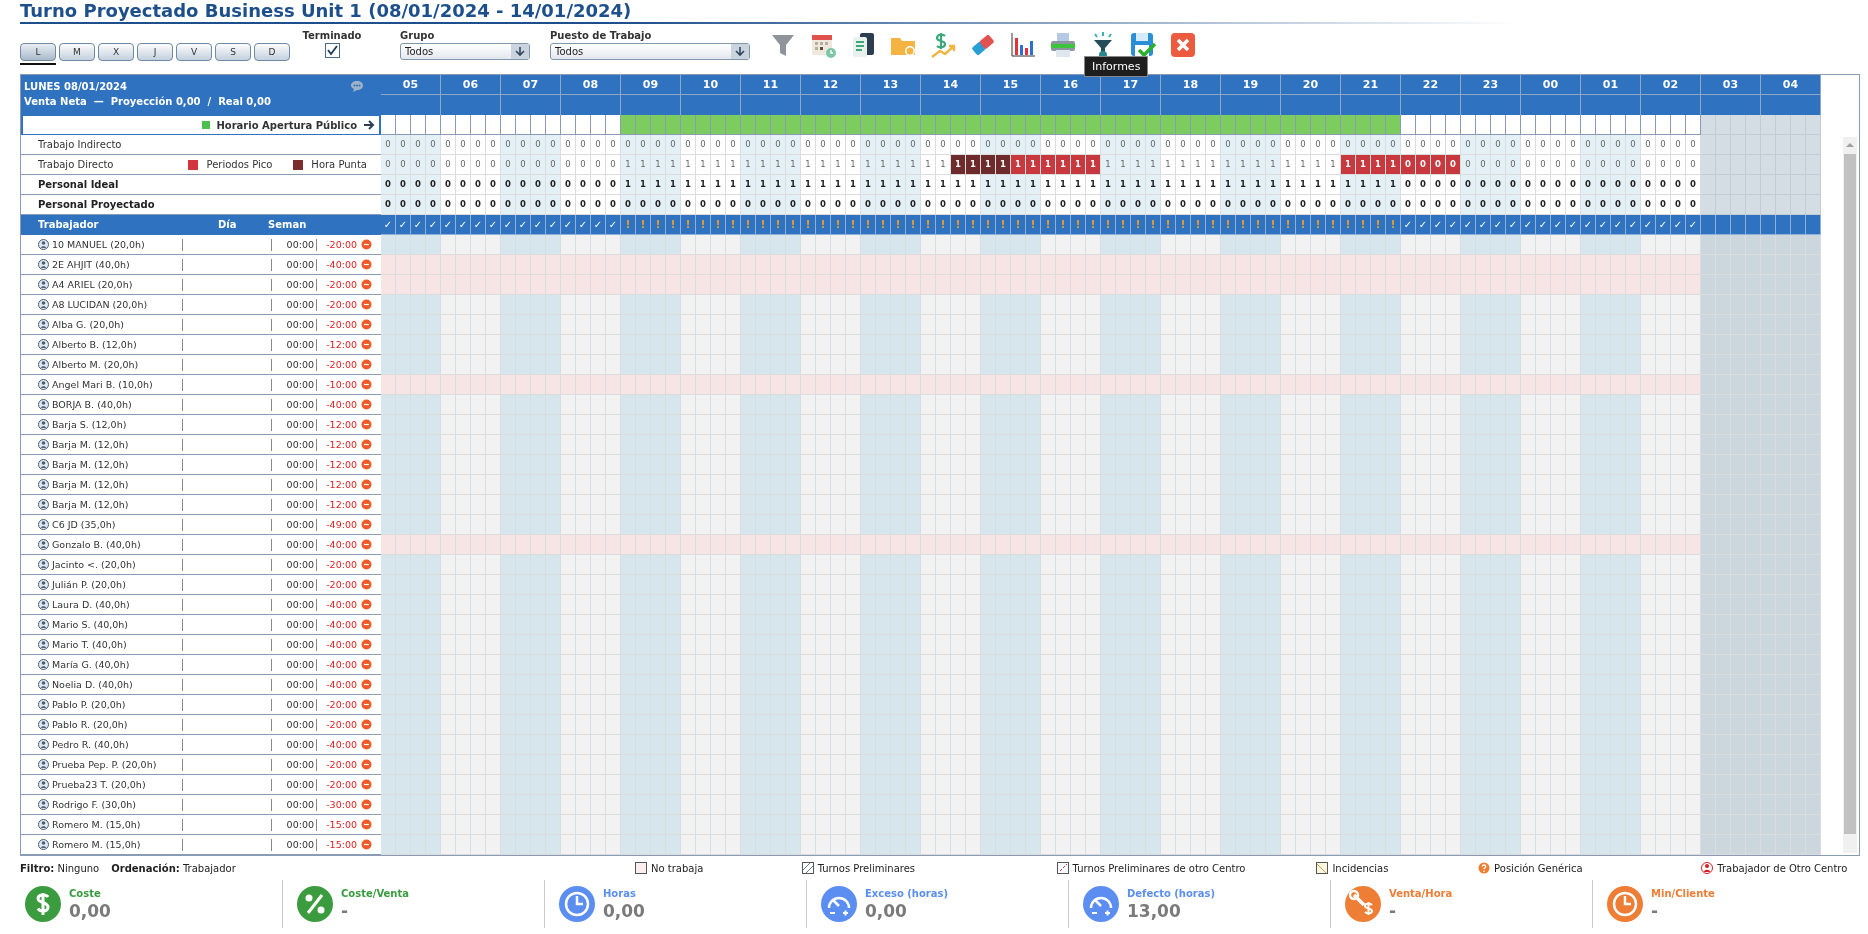 Image resolution: width=1868 pixels, height=934 pixels. I want to click on worker-name: BORJA B. (40,0h), so click(117, 404).